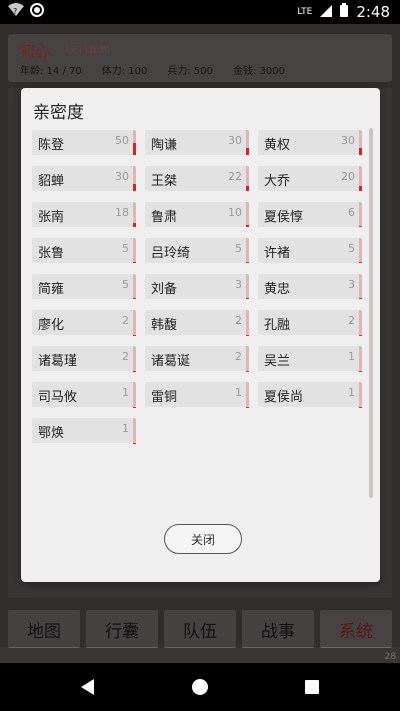 The height and width of the screenshot is (711, 400). Describe the element at coordinates (164, 145) in the screenshot. I see `character-name: 陶谦` at that location.